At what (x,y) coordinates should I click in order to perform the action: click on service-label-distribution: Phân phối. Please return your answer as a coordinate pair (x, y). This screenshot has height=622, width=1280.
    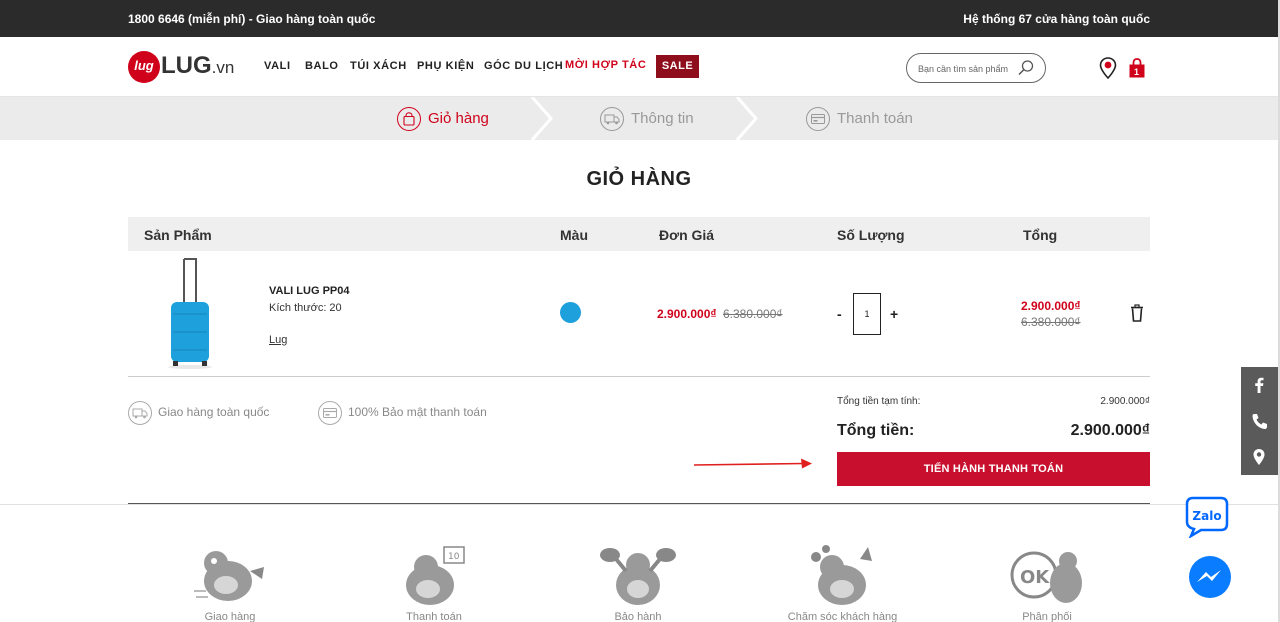
    Looking at the image, I should click on (1047, 616).